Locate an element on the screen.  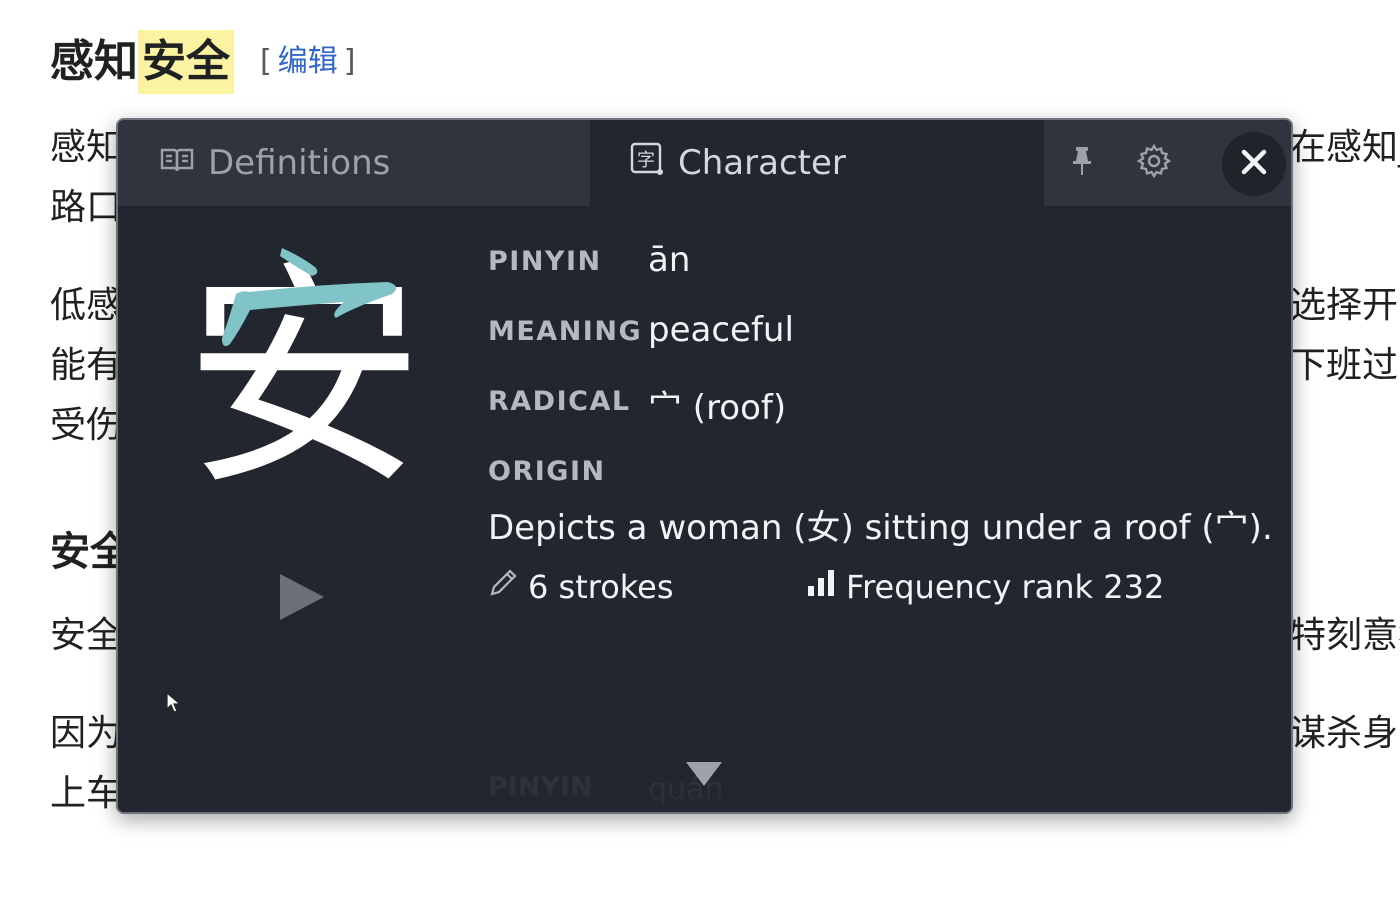
settings-button is located at coordinates (1154, 163).